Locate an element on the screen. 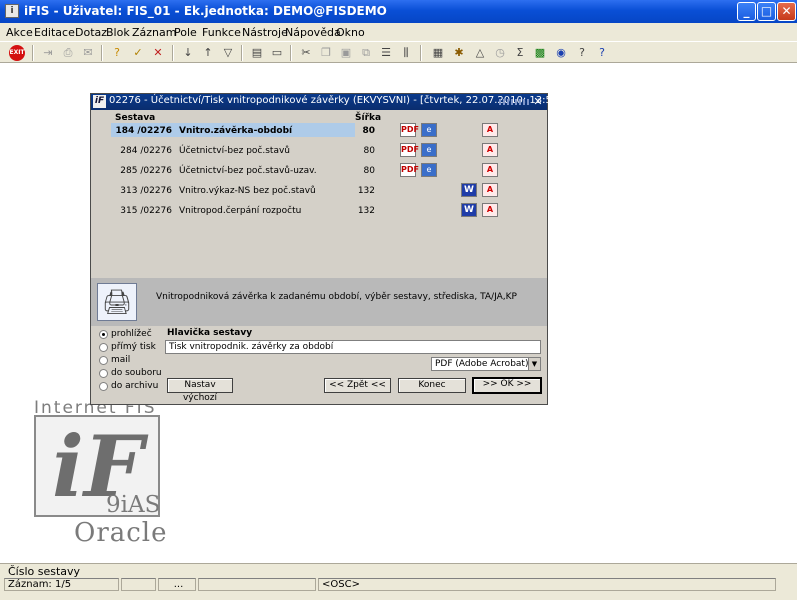 Image resolution: width=797 pixels, height=600 pixels. report-name: Vnitro.závěrka-období is located at coordinates (236, 131).